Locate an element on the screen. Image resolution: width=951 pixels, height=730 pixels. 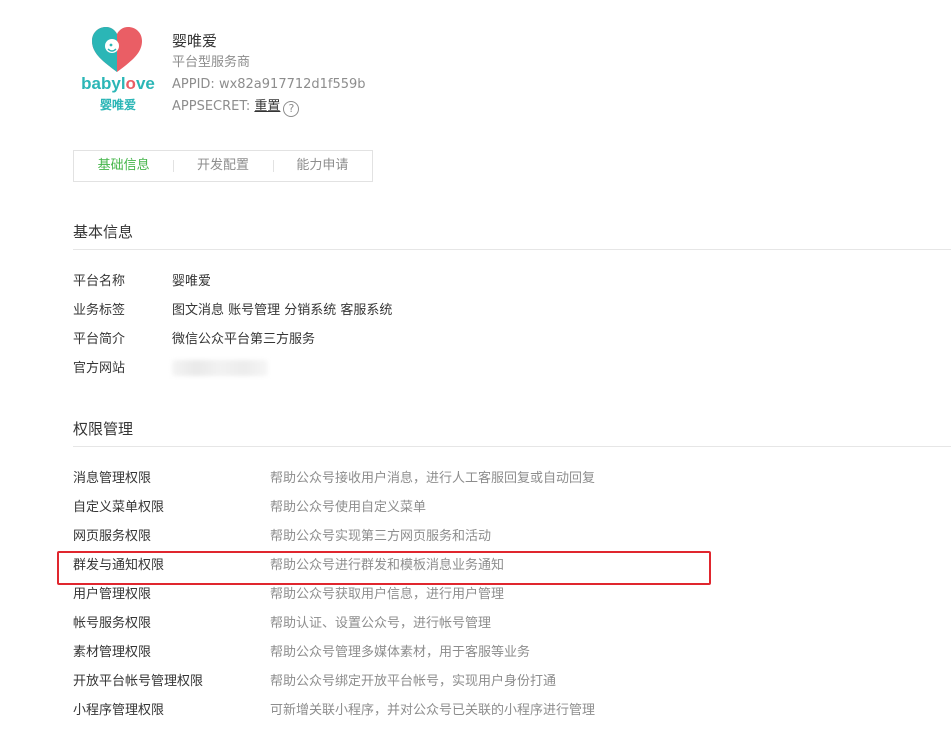
account-type: 平台型服务商 is located at coordinates (211, 62).